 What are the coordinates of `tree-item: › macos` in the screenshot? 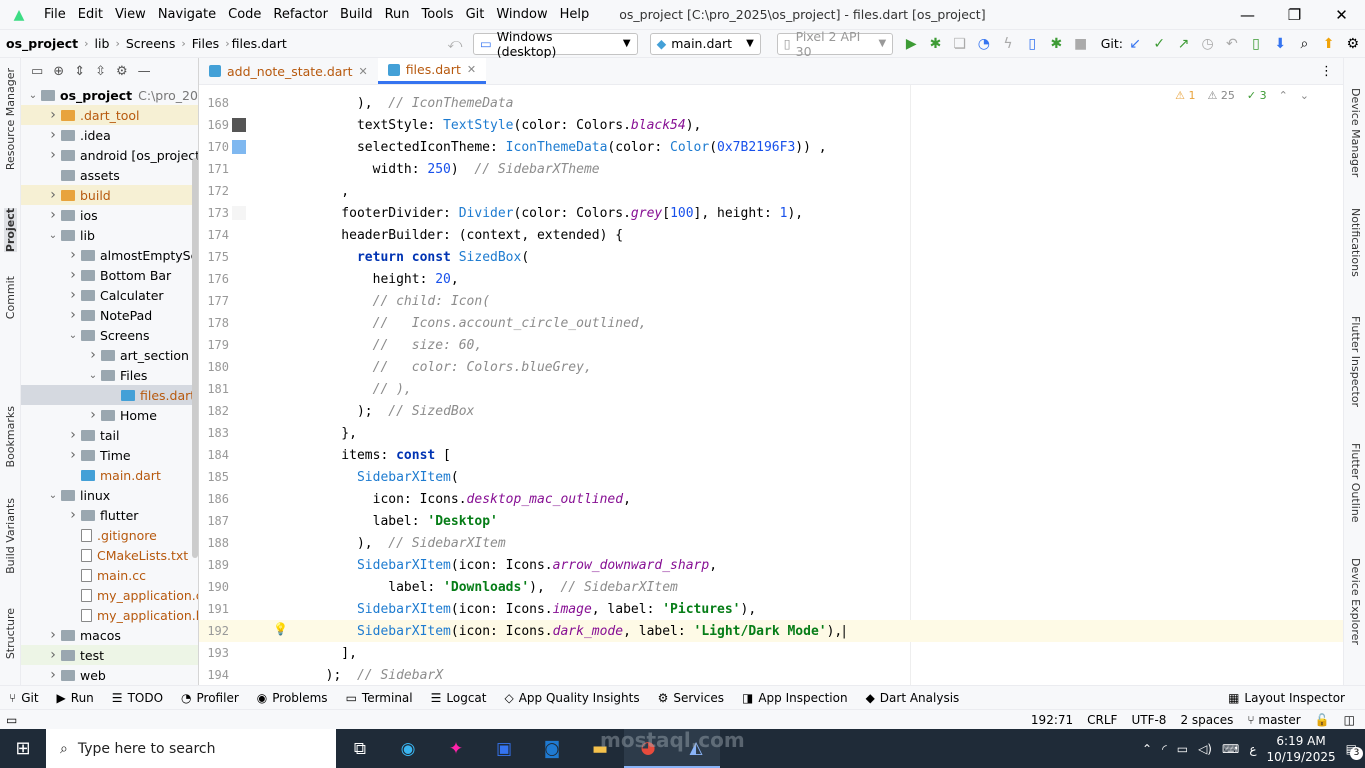 It's located at (109, 635).